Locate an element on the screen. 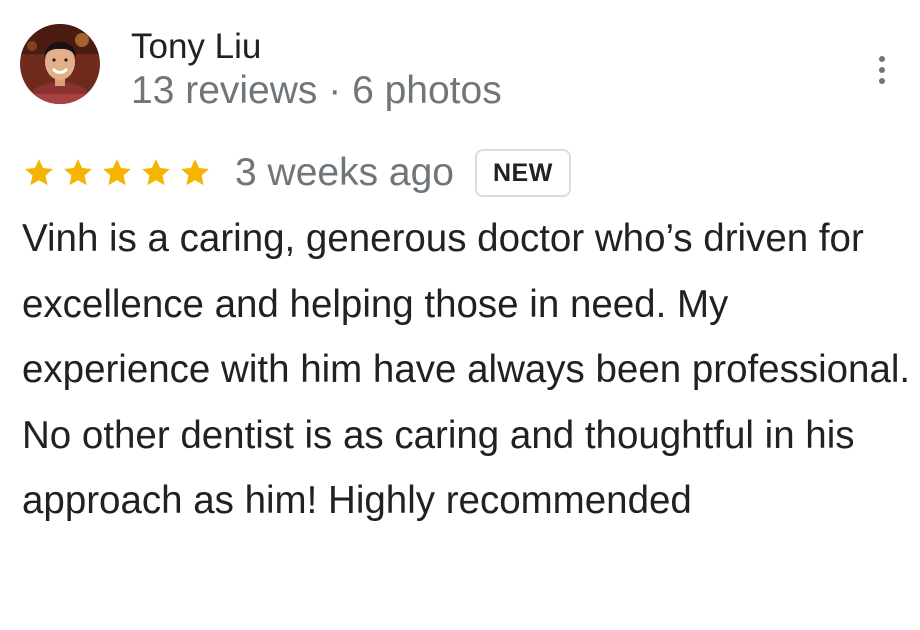 The image size is (920, 630). author-stats: 13 reviews · 6 photos is located at coordinates (316, 90).